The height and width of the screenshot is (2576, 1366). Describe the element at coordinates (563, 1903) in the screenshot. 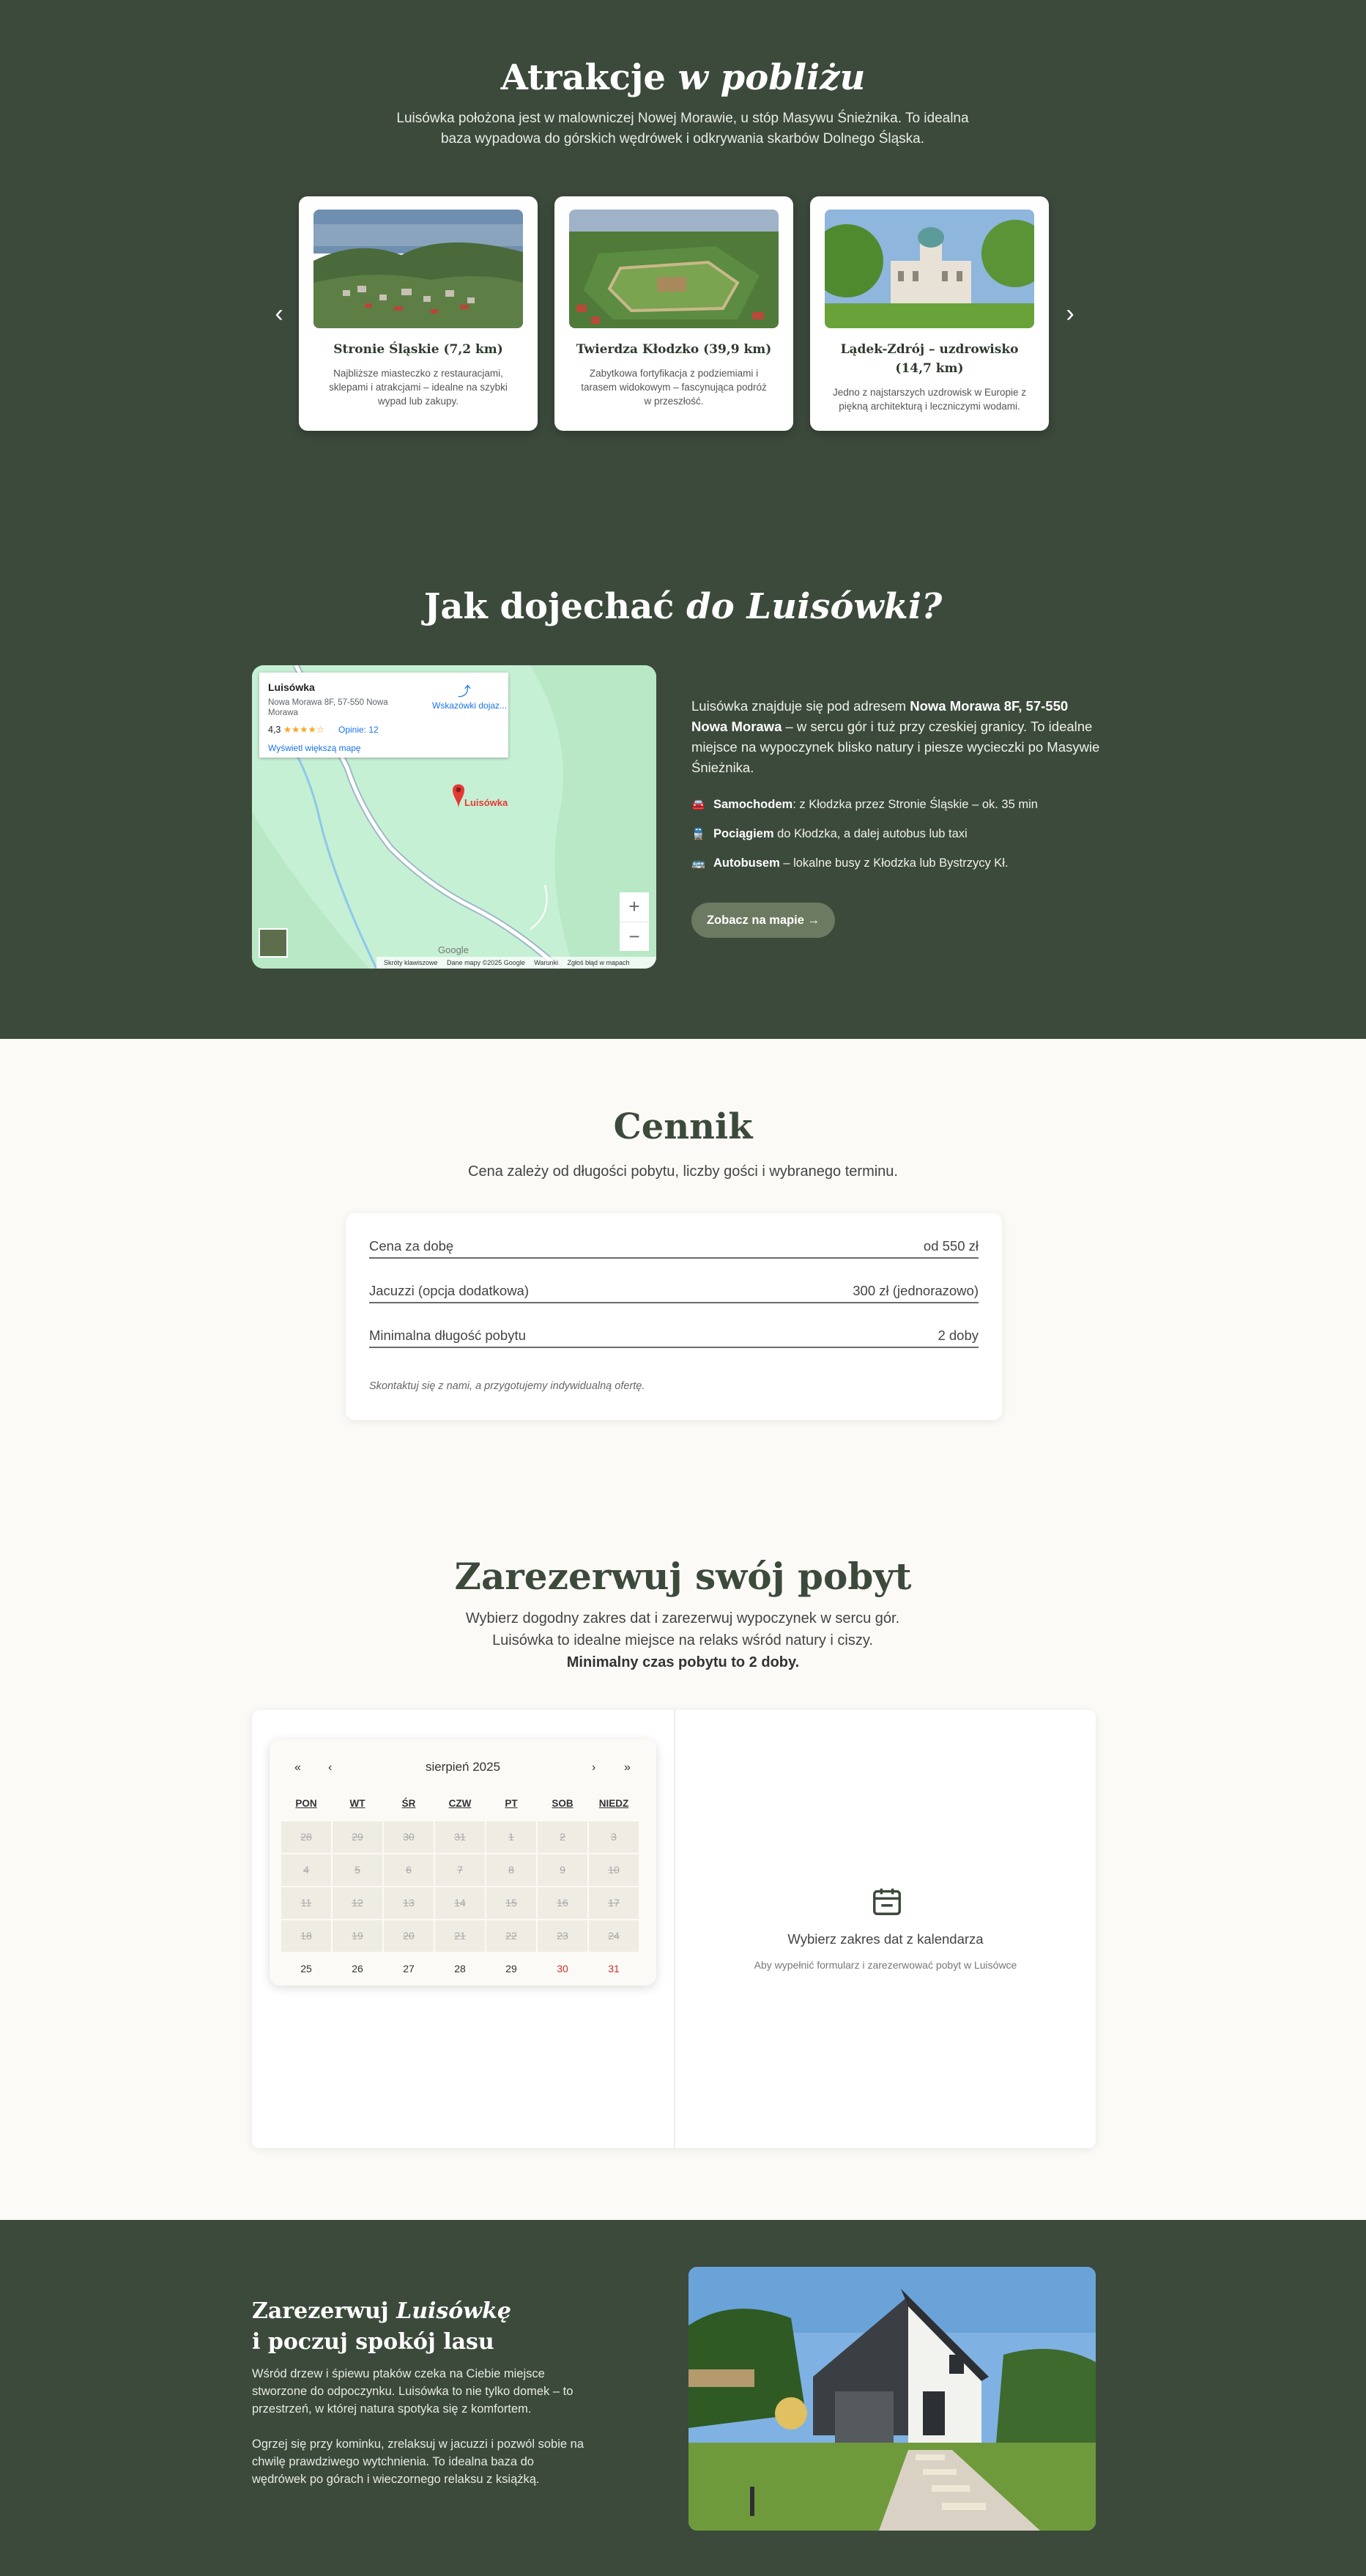

I see `calendar-day: 16` at that location.